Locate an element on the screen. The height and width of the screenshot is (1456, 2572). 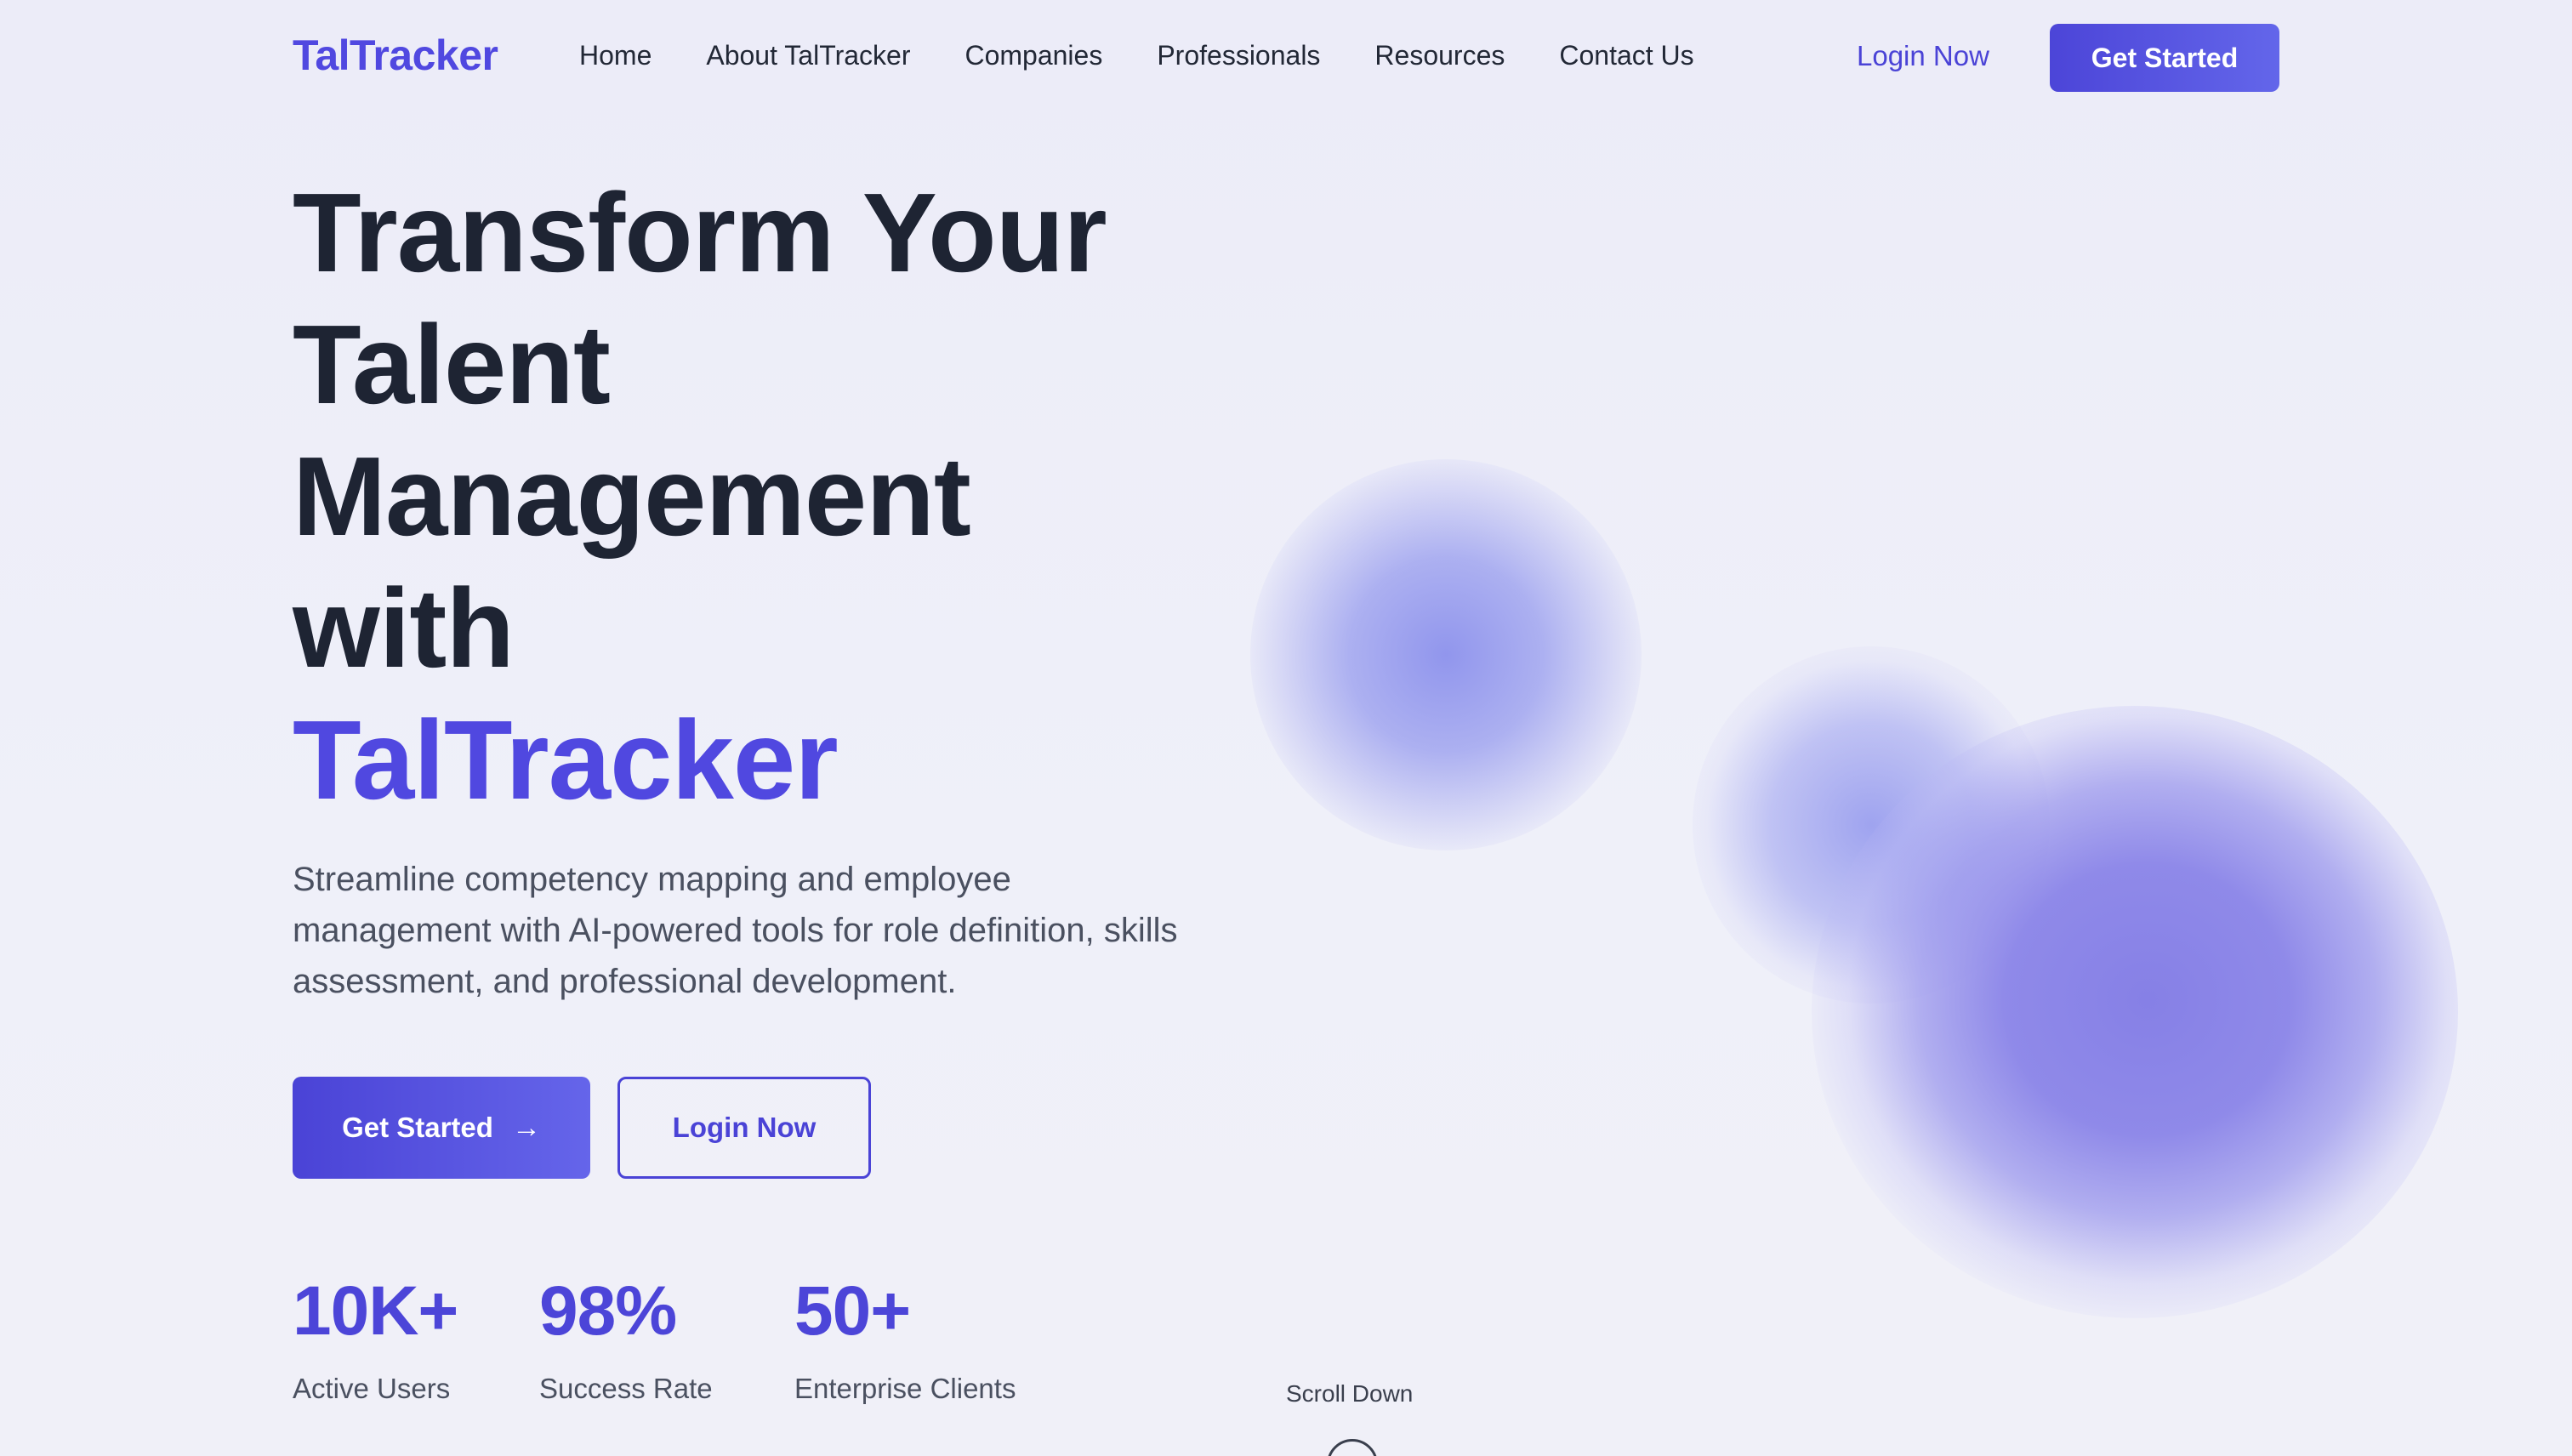
headline-line: Management is located at coordinates (632, 496).